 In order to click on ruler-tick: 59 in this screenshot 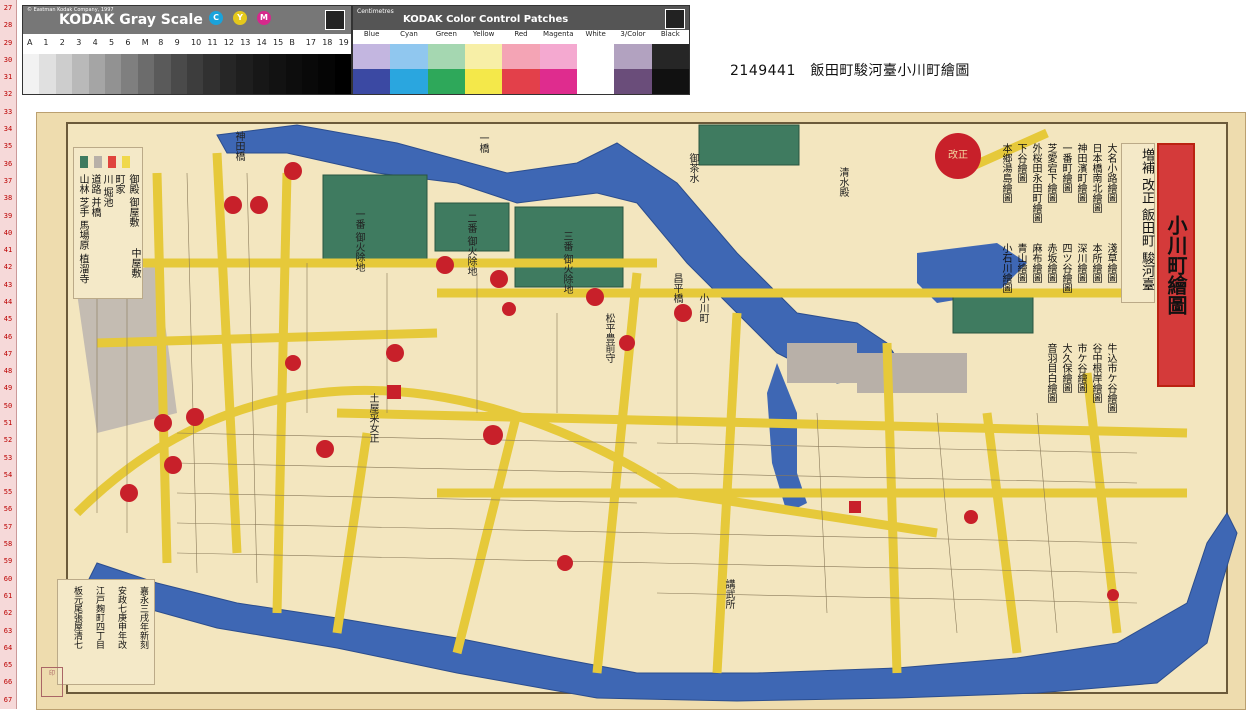, I will do `click(8, 561)`.